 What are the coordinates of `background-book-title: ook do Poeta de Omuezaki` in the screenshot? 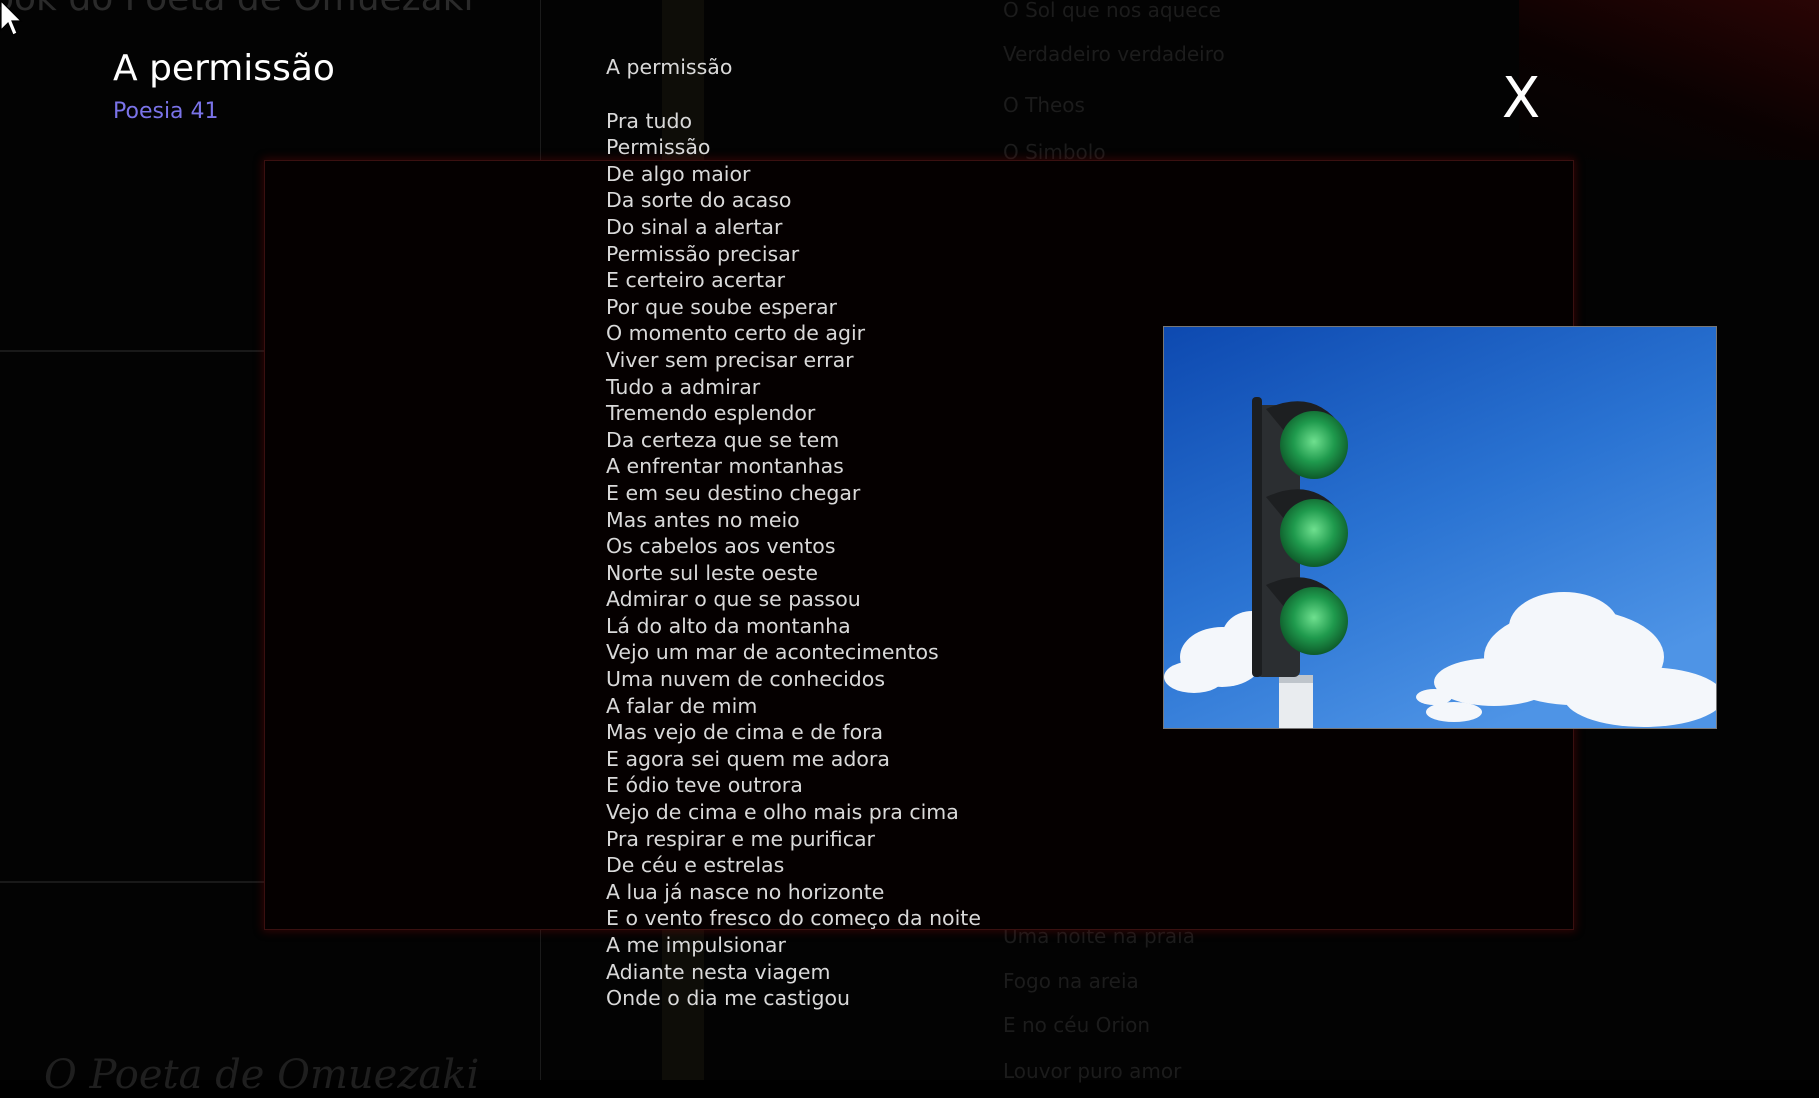 It's located at (237, 9).